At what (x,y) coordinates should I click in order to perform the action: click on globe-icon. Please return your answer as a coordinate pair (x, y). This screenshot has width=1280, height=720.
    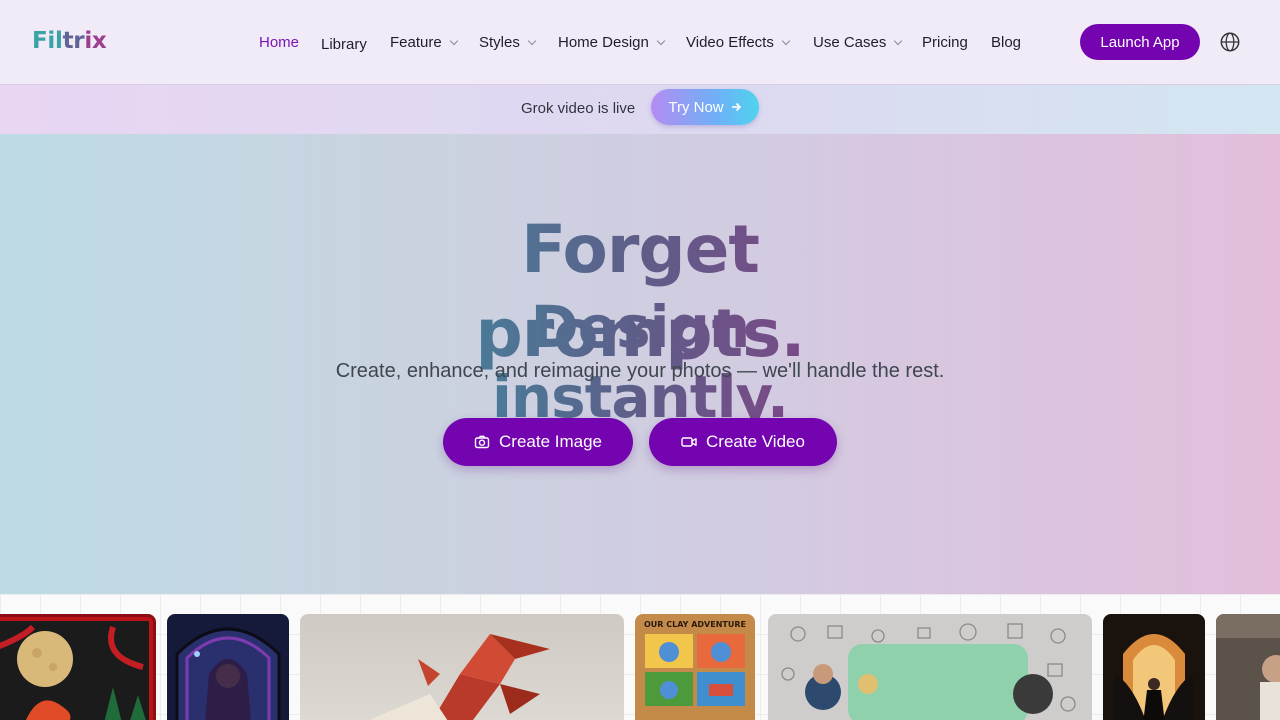
    Looking at the image, I should click on (1230, 42).